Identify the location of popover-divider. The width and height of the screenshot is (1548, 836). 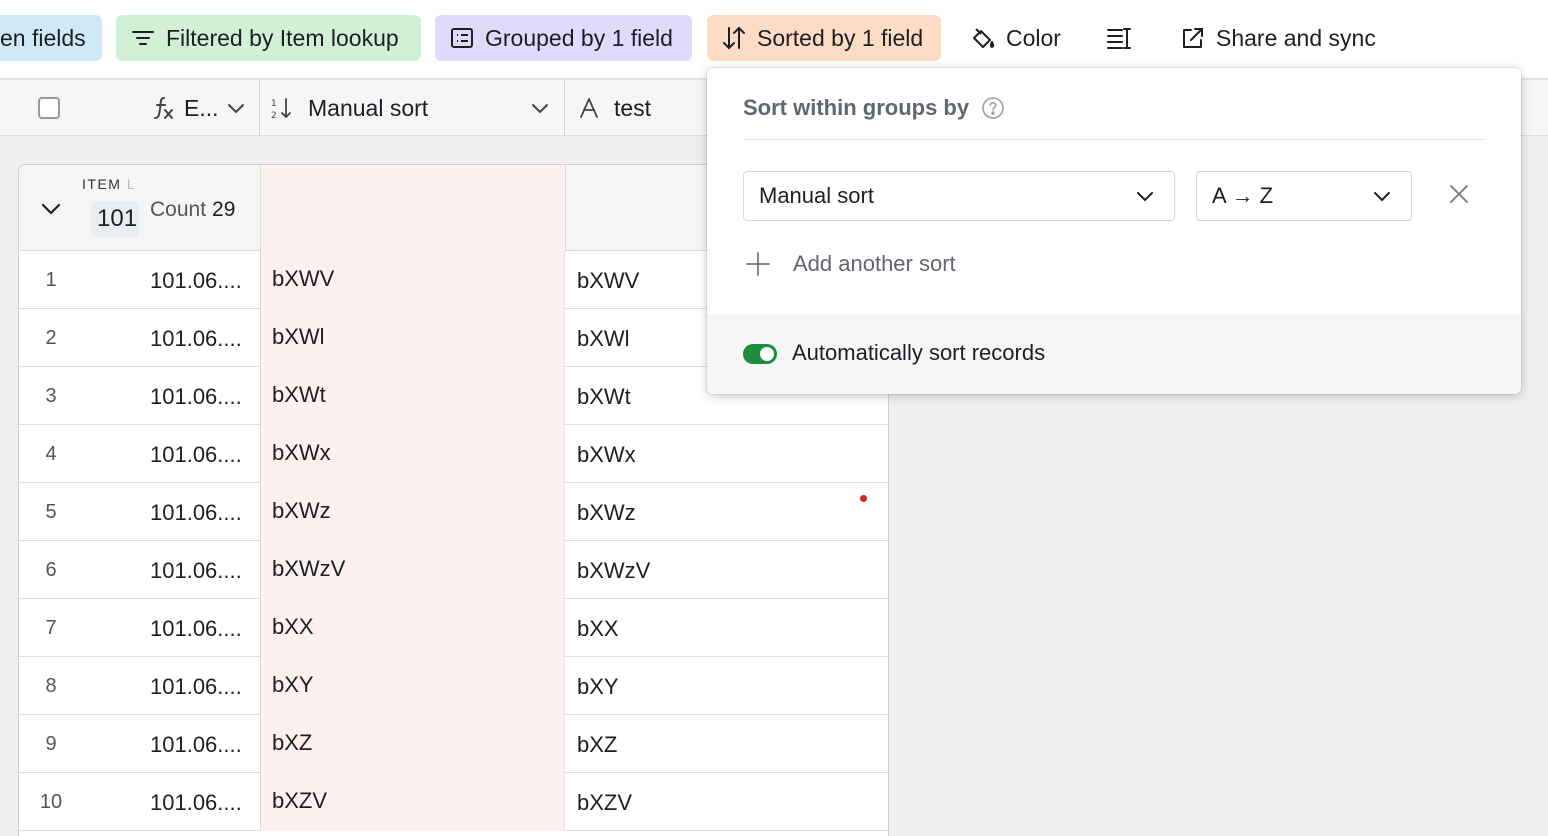
(1114, 139).